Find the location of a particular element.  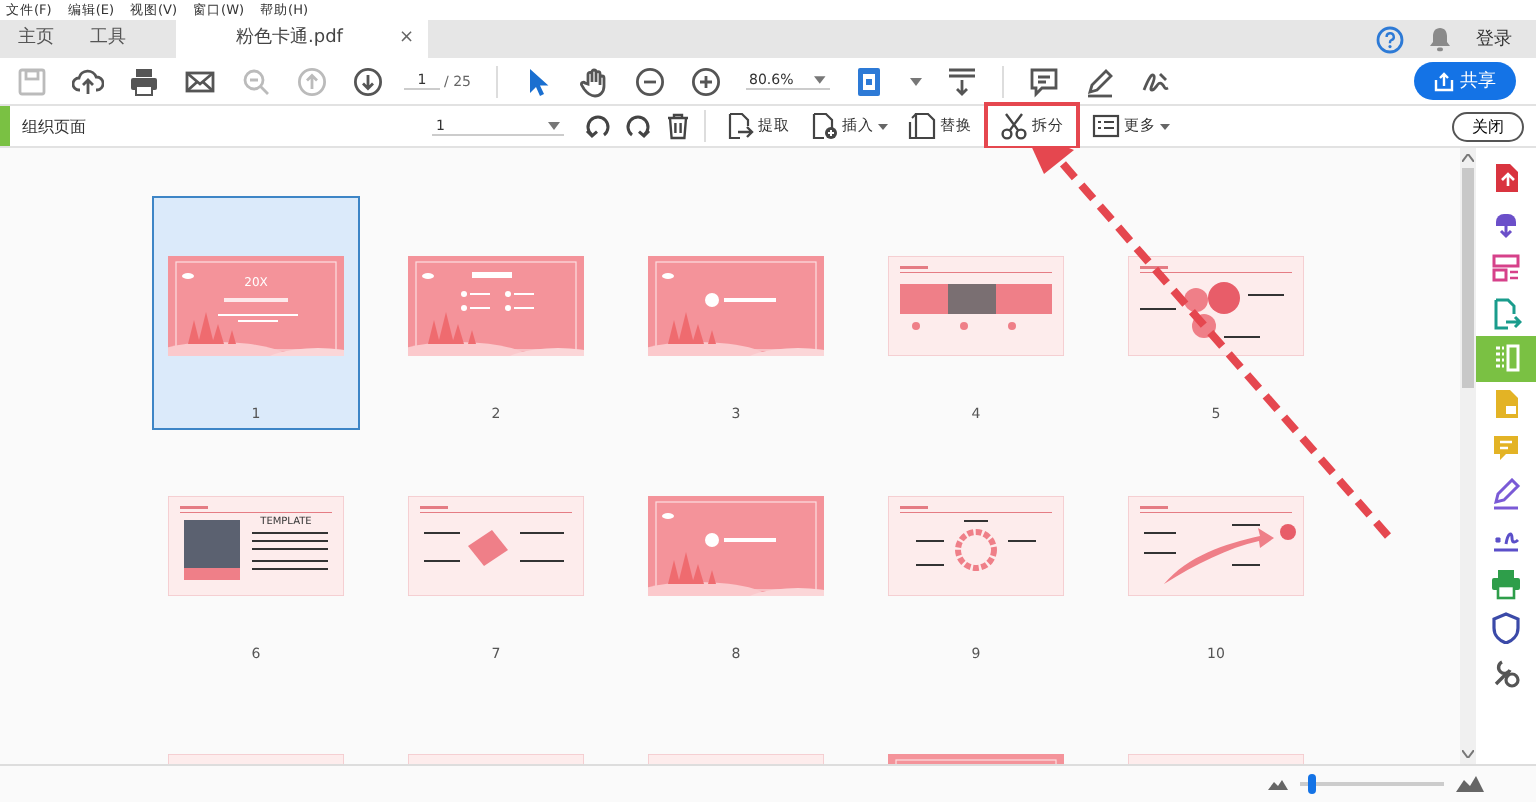

tab-label: 粉色卡通.pdf is located at coordinates (289, 38).